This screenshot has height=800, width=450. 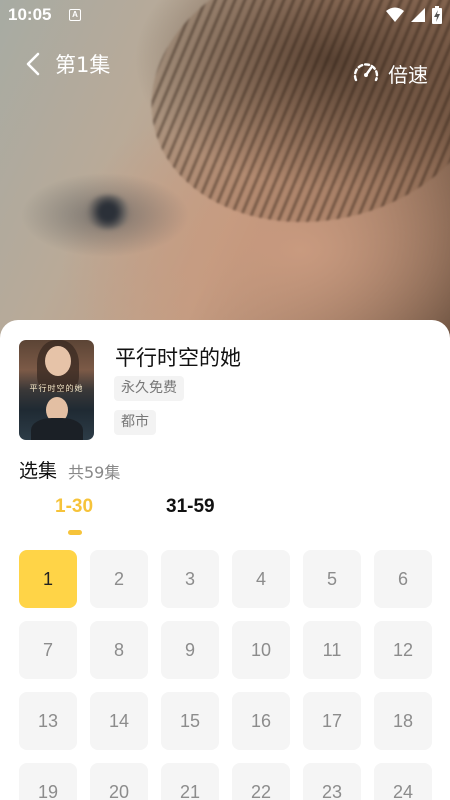 What do you see at coordinates (437, 15) in the screenshot?
I see `battery-icon` at bounding box center [437, 15].